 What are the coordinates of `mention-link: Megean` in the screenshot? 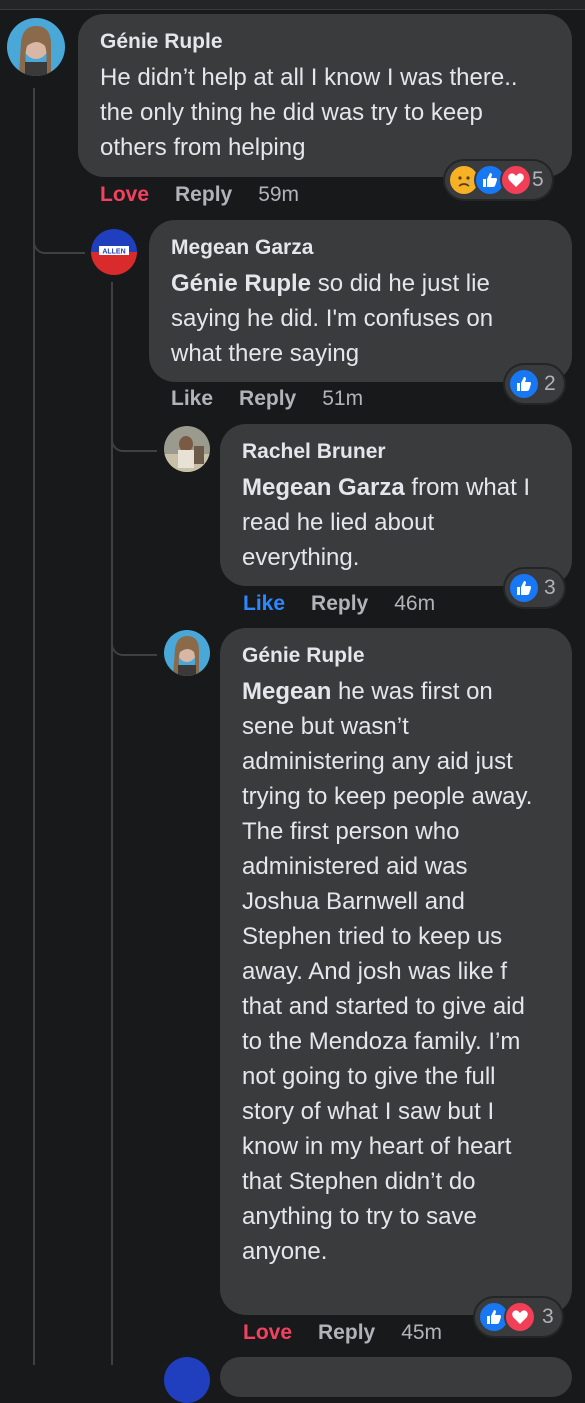 It's located at (286, 691).